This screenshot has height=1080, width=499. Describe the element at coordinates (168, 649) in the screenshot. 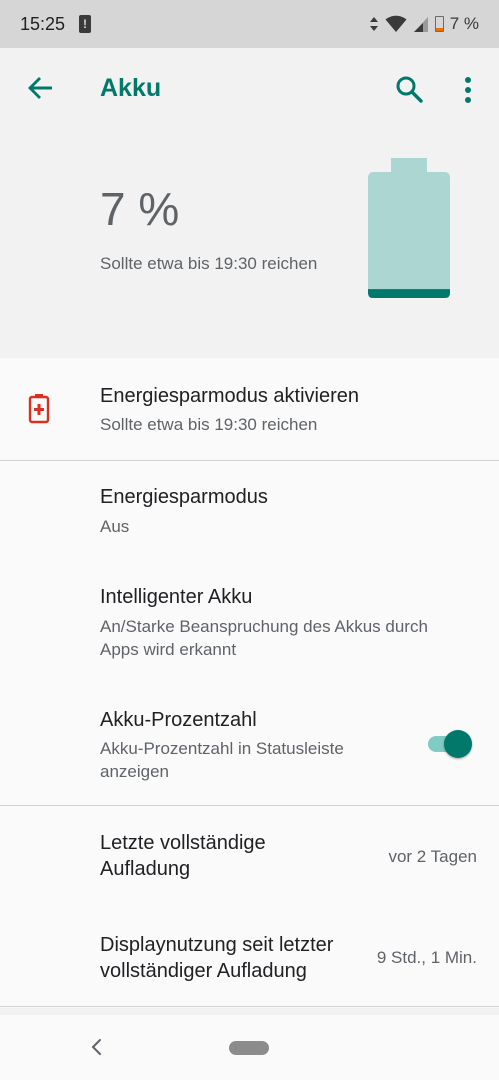

I see `item-subtitle-line2: Apps wird erkannt` at that location.